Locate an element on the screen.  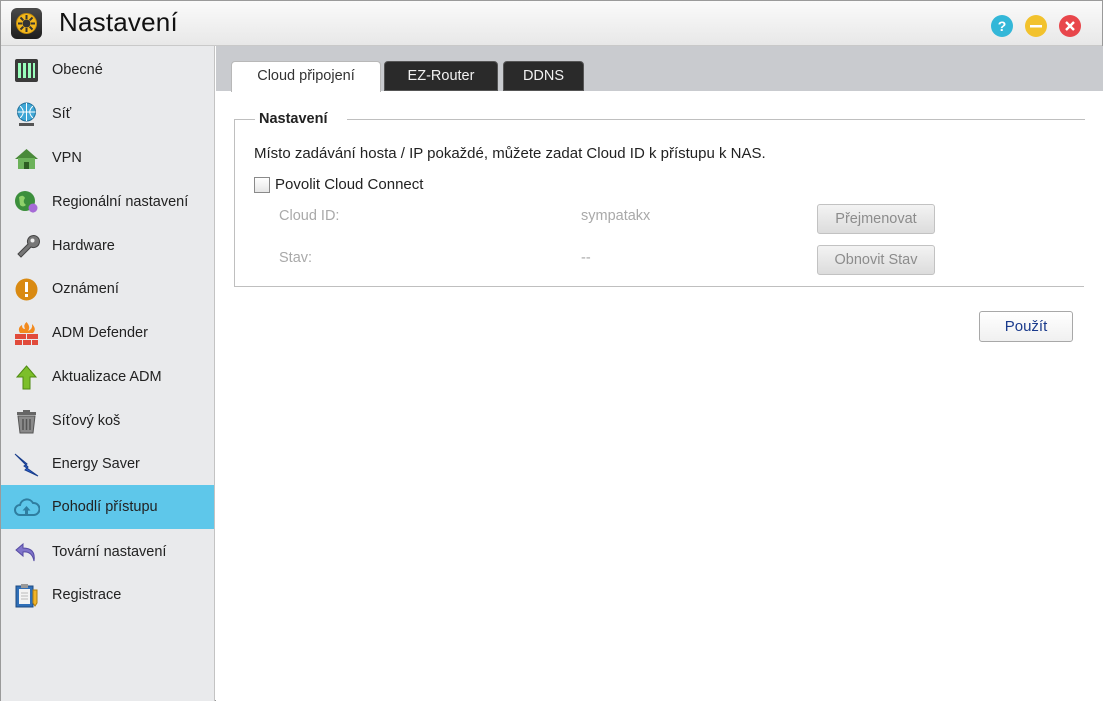
sidebar-item-label: Hardware is located at coordinates (83, 246).